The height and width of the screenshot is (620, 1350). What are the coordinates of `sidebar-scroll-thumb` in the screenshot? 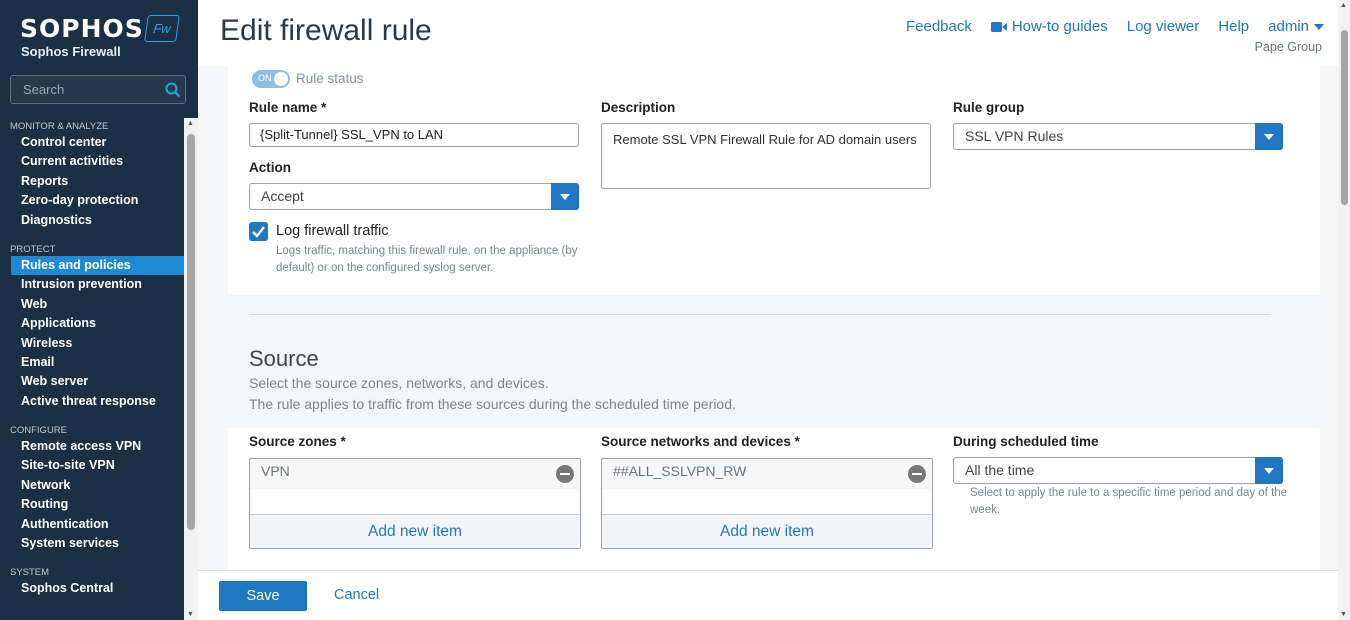 It's located at (191, 332).